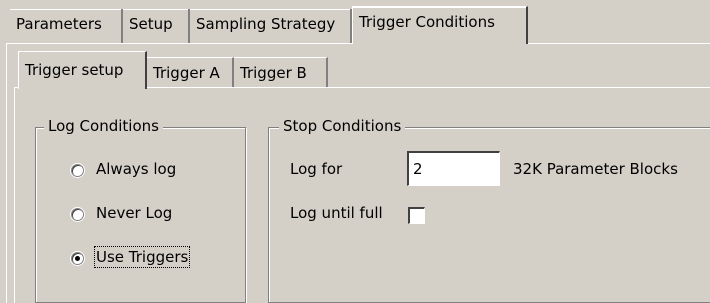  I want to click on radio-selected-dot, so click(77, 258).